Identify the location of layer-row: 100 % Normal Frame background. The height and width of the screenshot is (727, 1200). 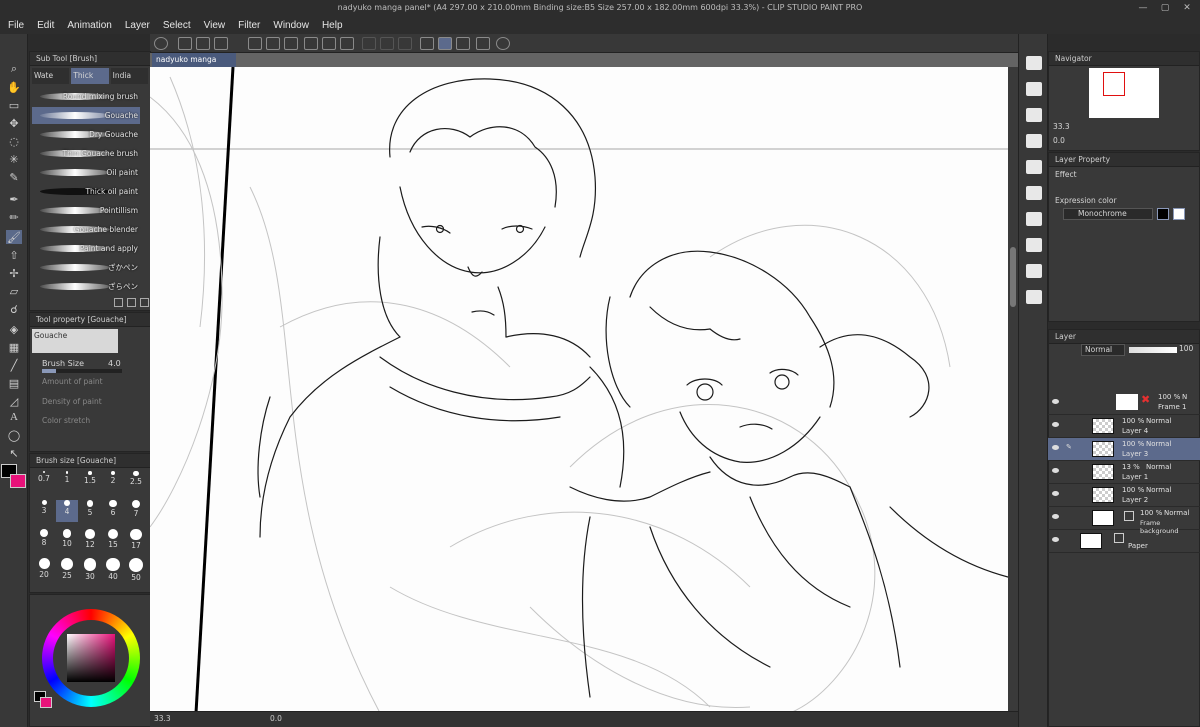
(1124, 521).